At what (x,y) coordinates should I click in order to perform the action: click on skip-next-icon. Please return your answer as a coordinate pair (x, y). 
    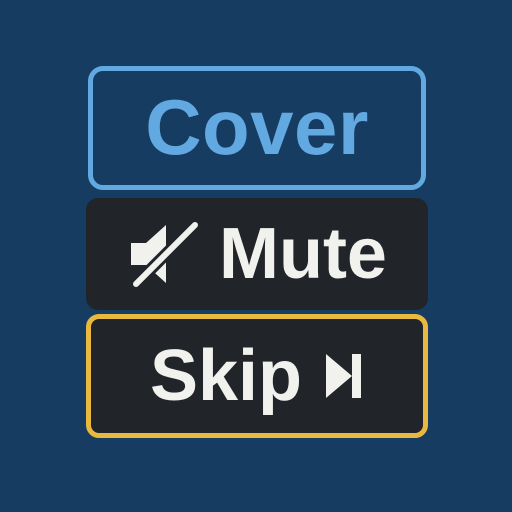
    Looking at the image, I should click on (344, 376).